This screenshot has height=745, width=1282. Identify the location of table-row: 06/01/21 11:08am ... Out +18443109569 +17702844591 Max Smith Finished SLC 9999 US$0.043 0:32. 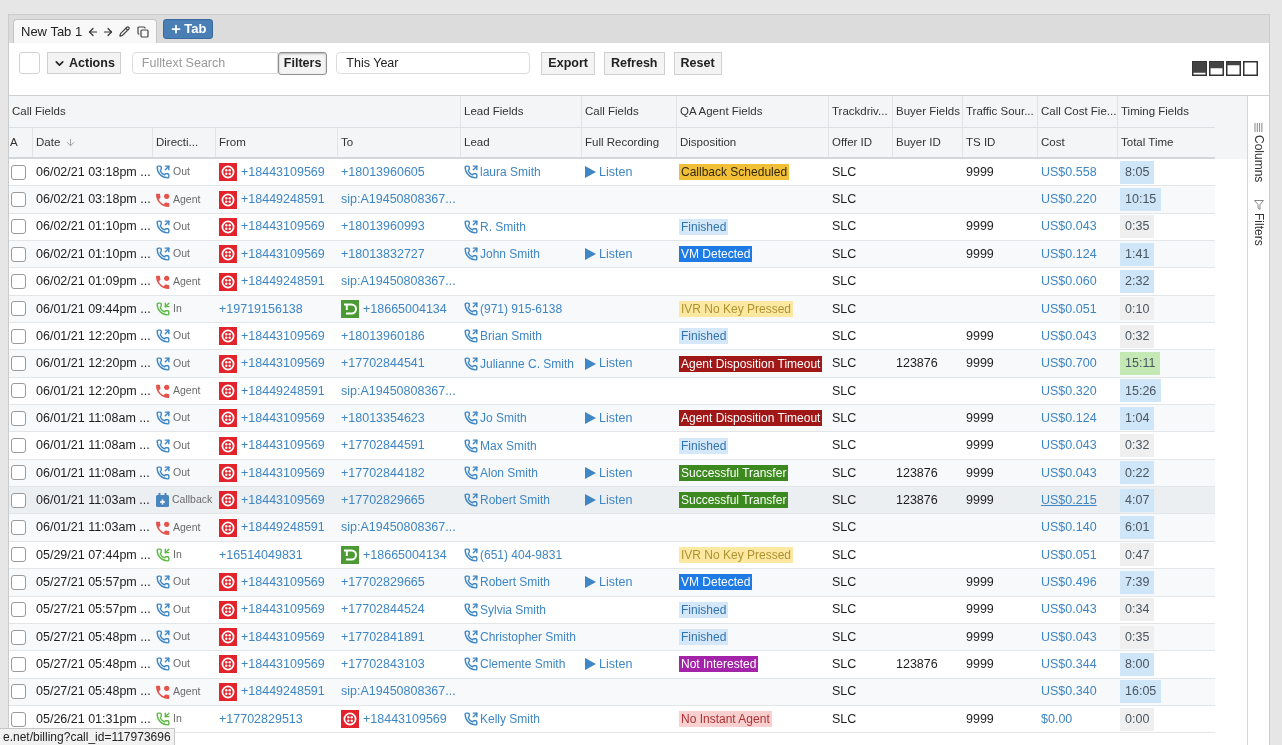
(612, 446).